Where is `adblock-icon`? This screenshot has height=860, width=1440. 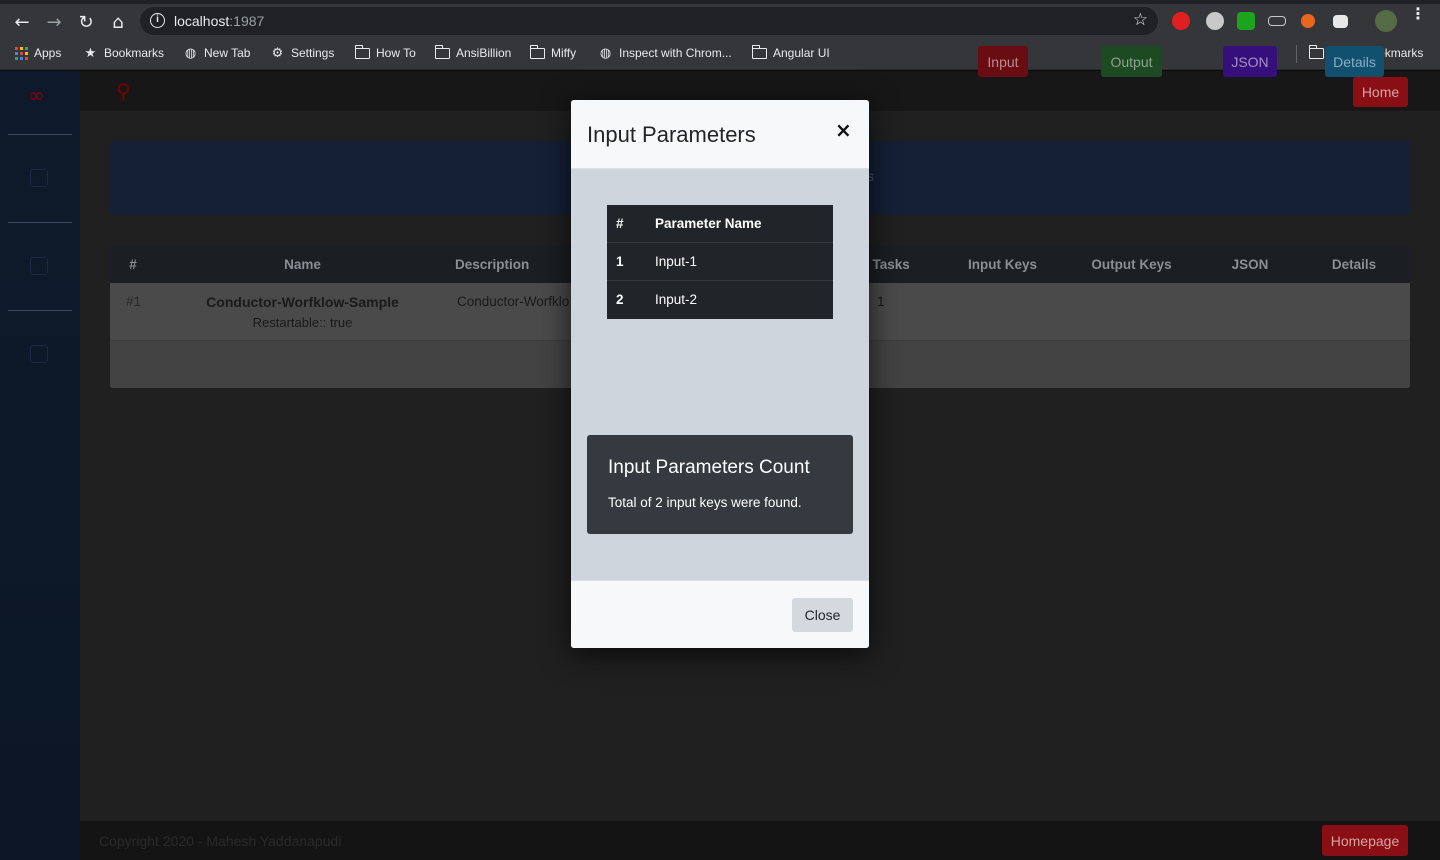 adblock-icon is located at coordinates (1181, 21).